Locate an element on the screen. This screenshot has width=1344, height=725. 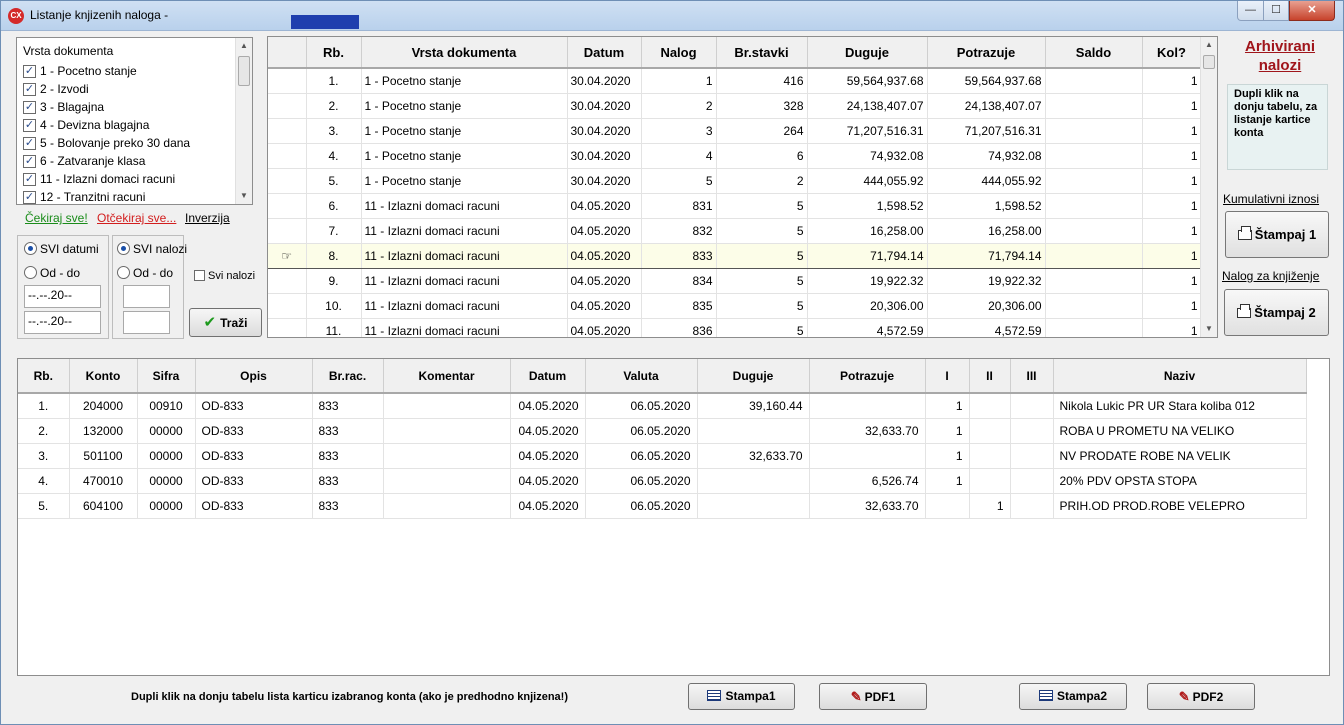
orders-column-header: Duguje is located at coordinates (867, 53).